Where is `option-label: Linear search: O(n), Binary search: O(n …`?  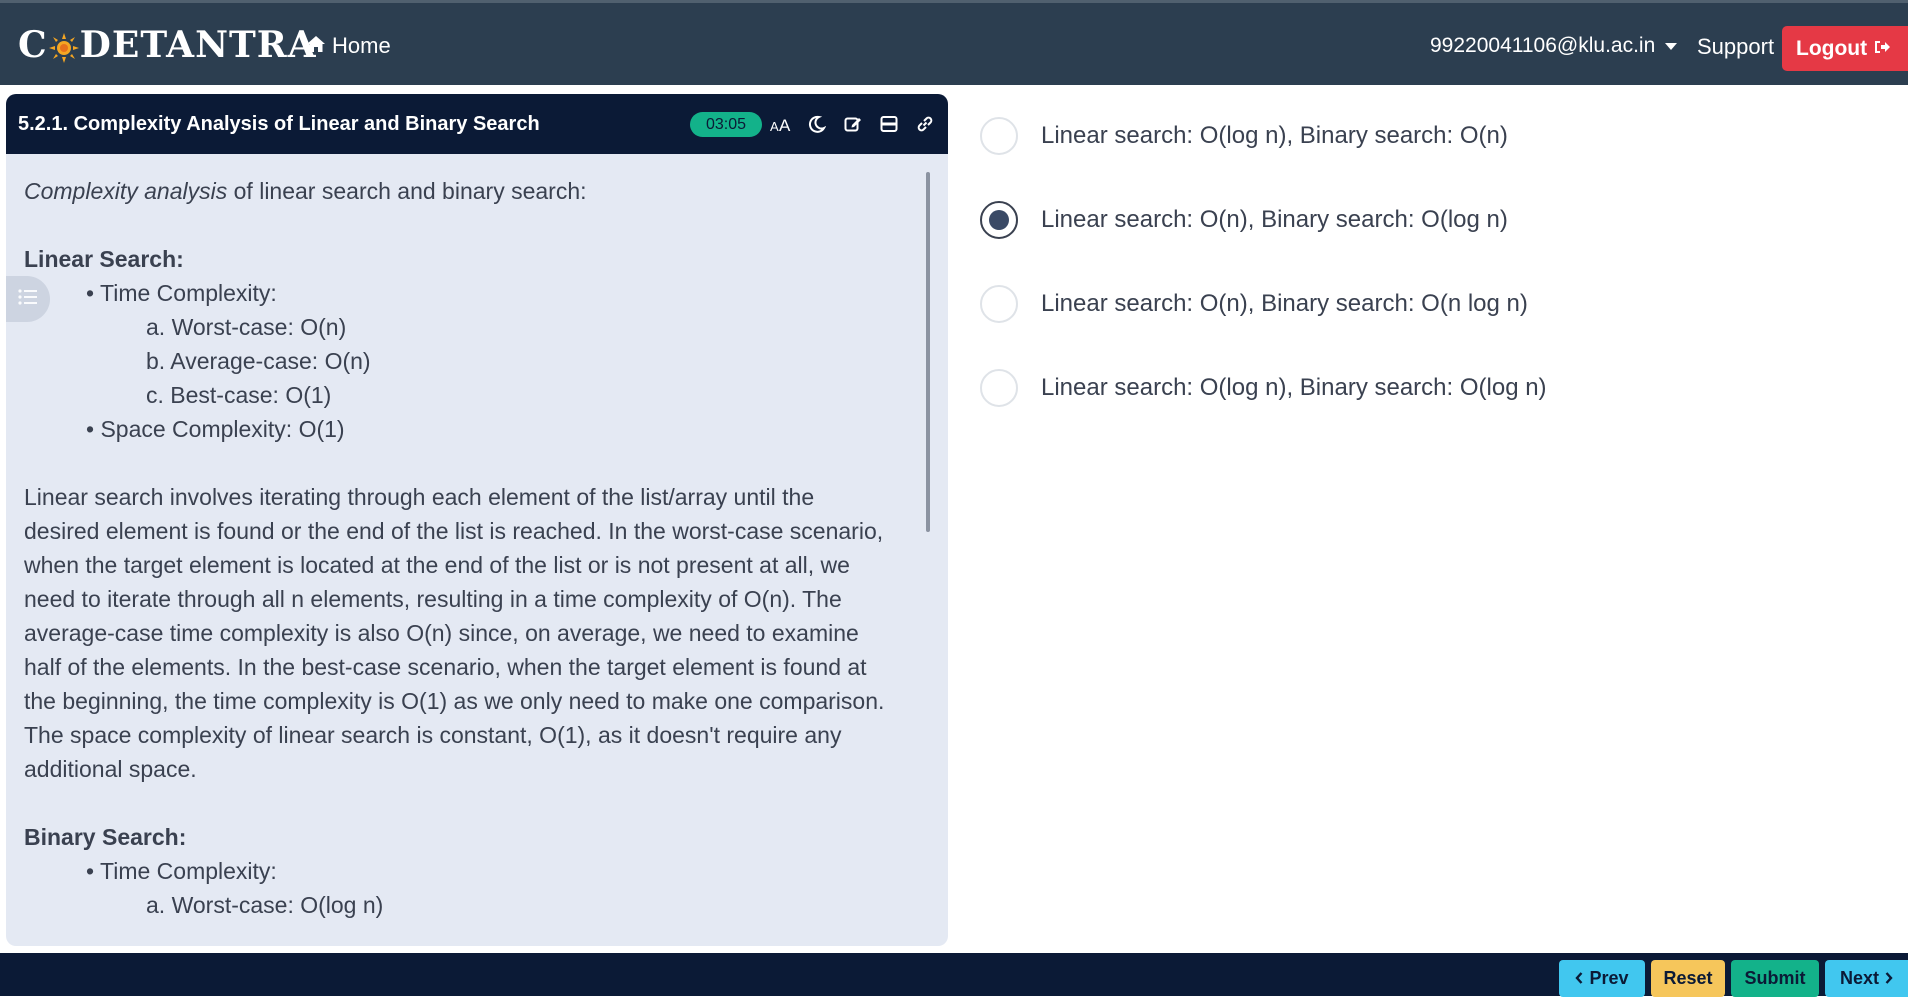 option-label: Linear search: O(n), Binary search: O(n … is located at coordinates (1284, 303).